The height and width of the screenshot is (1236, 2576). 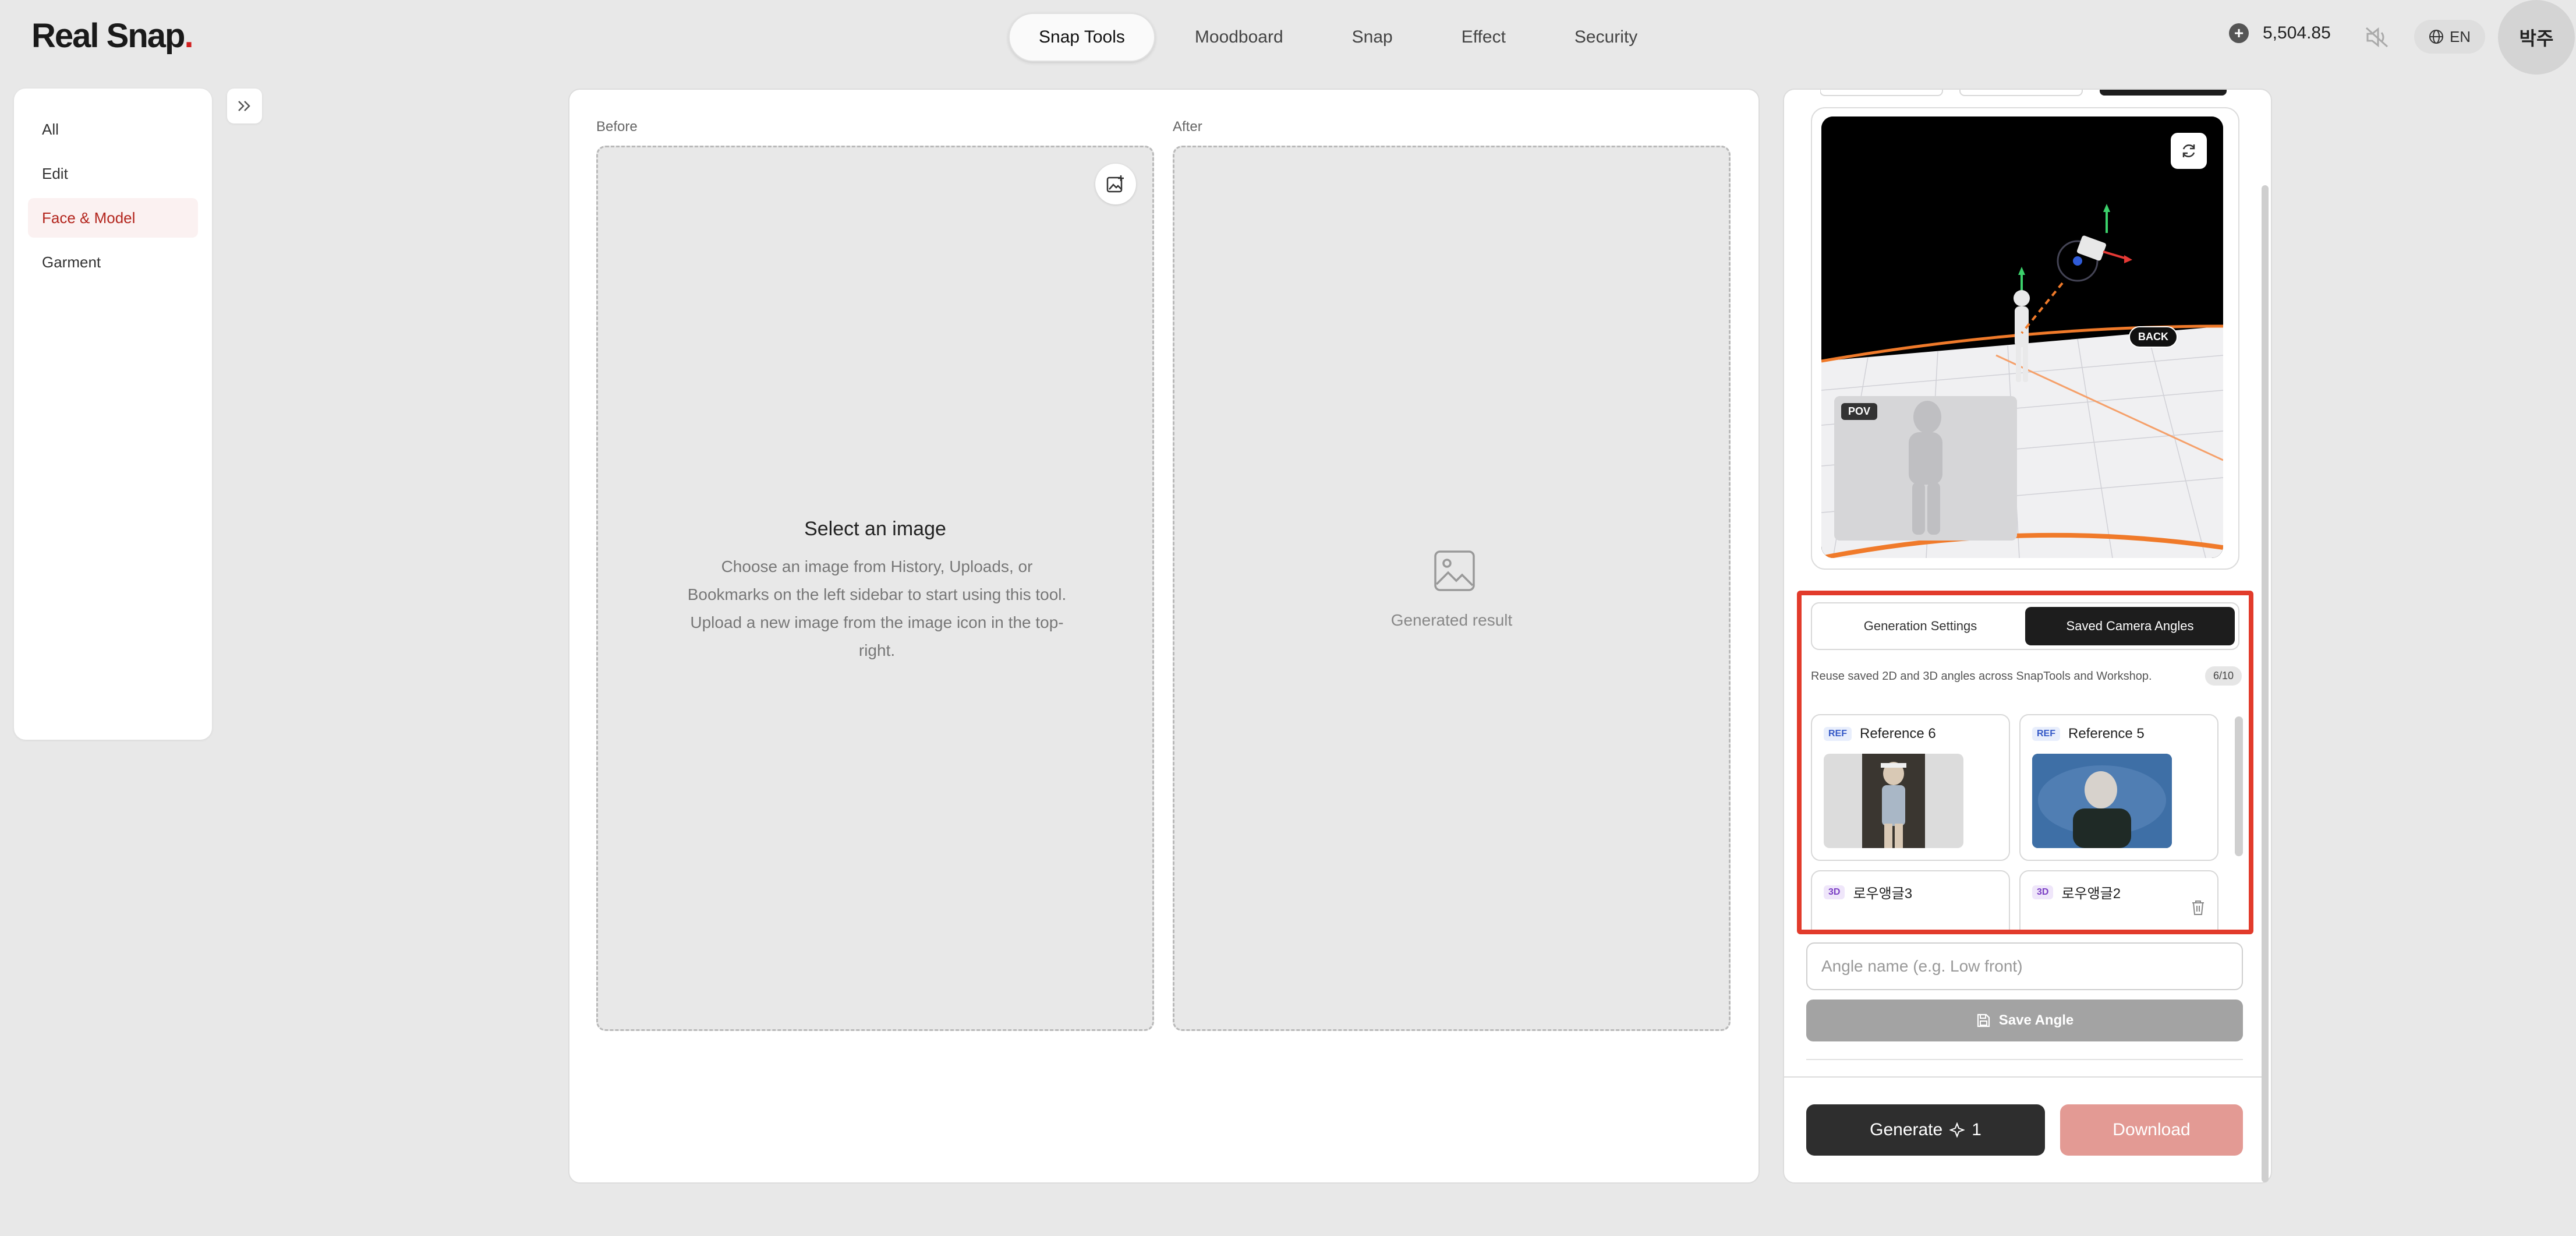 I want to click on double-chevron-right-icon, so click(x=244, y=106).